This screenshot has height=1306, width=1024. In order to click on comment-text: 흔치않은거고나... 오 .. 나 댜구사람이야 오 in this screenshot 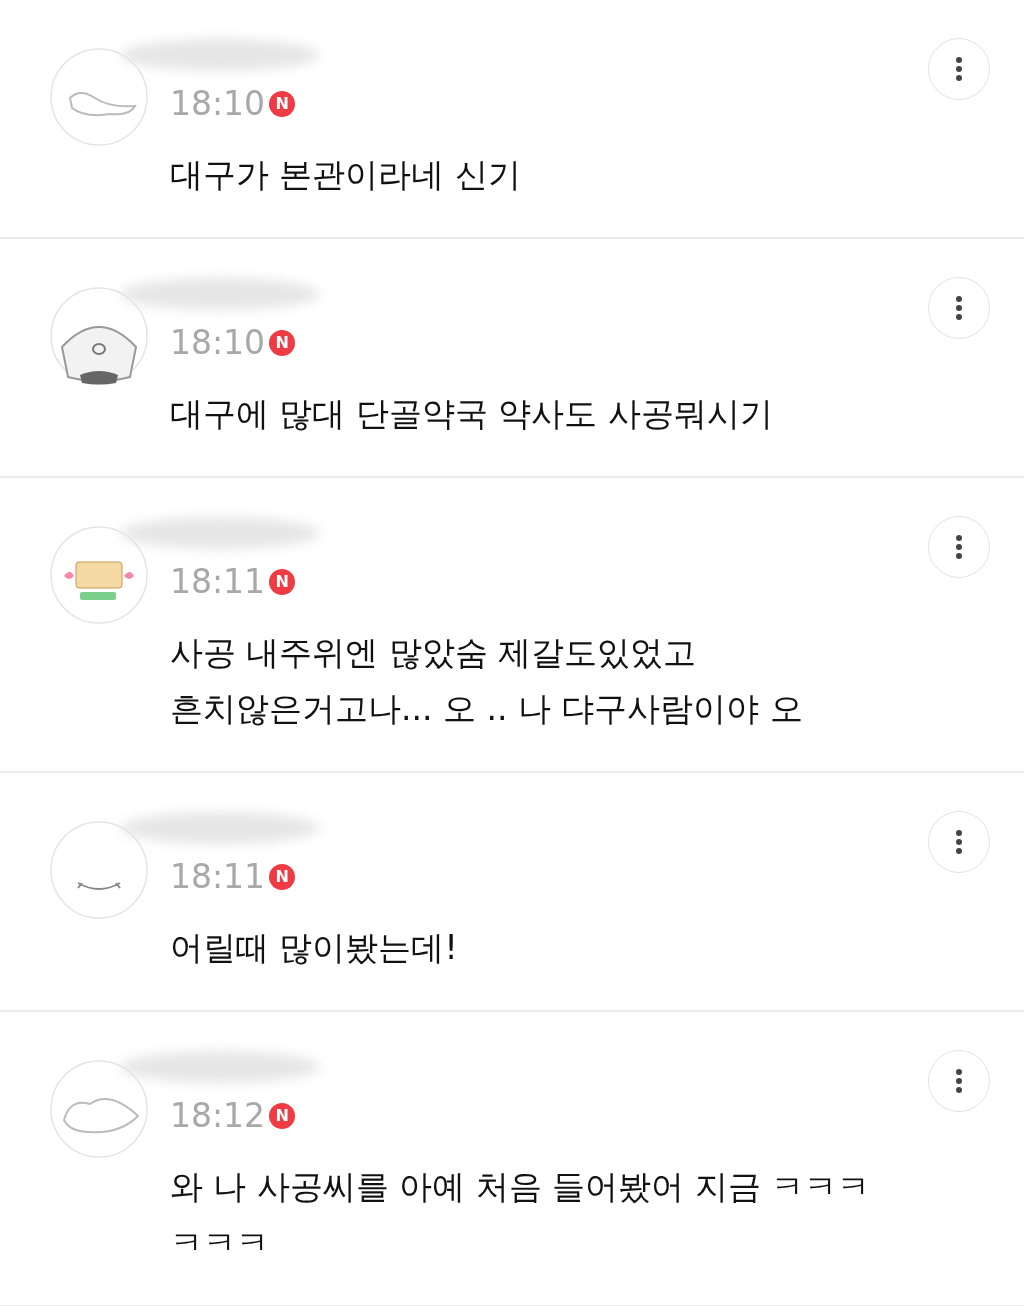, I will do `click(487, 709)`.